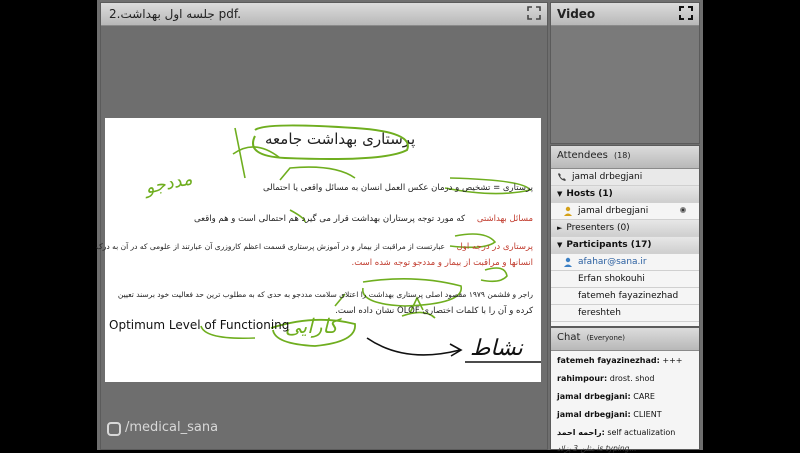 The height and width of the screenshot is (453, 800). I want to click on participant-name: fereshteh, so click(599, 313).